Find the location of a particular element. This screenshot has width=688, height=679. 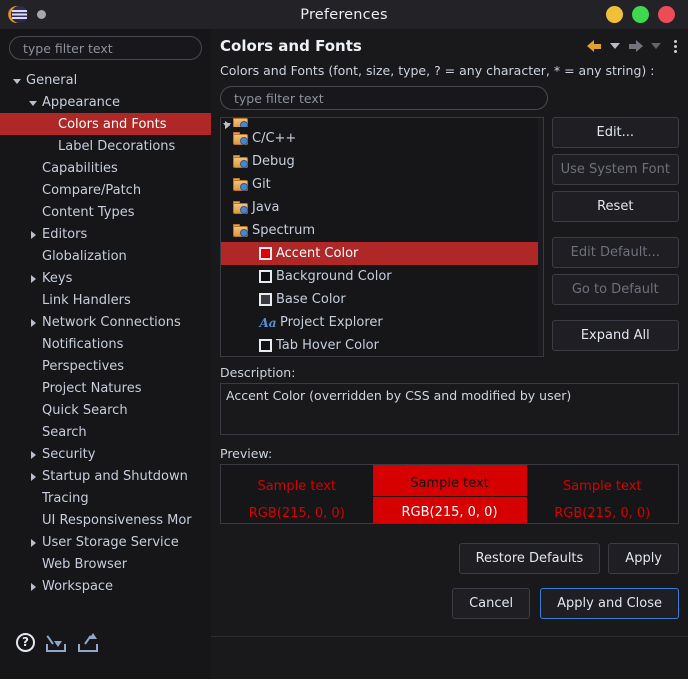

apply-and-close-button: Apply and Close is located at coordinates (609, 603).